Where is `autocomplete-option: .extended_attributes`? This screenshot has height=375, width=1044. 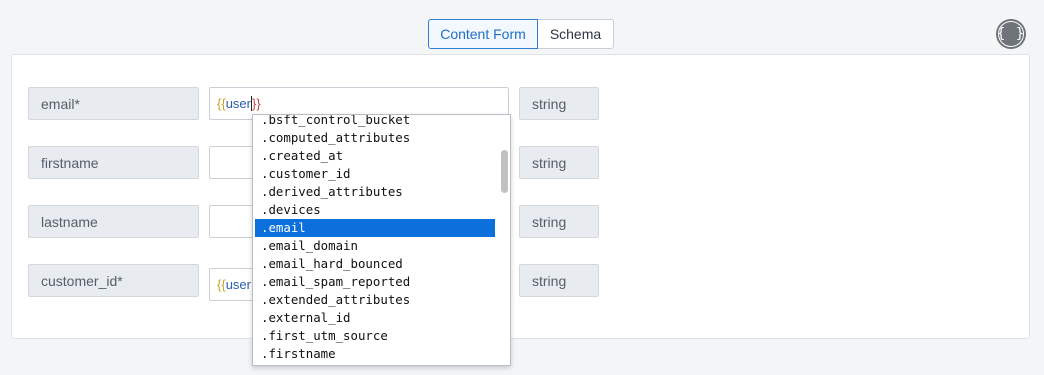 autocomplete-option: .extended_attributes is located at coordinates (375, 300).